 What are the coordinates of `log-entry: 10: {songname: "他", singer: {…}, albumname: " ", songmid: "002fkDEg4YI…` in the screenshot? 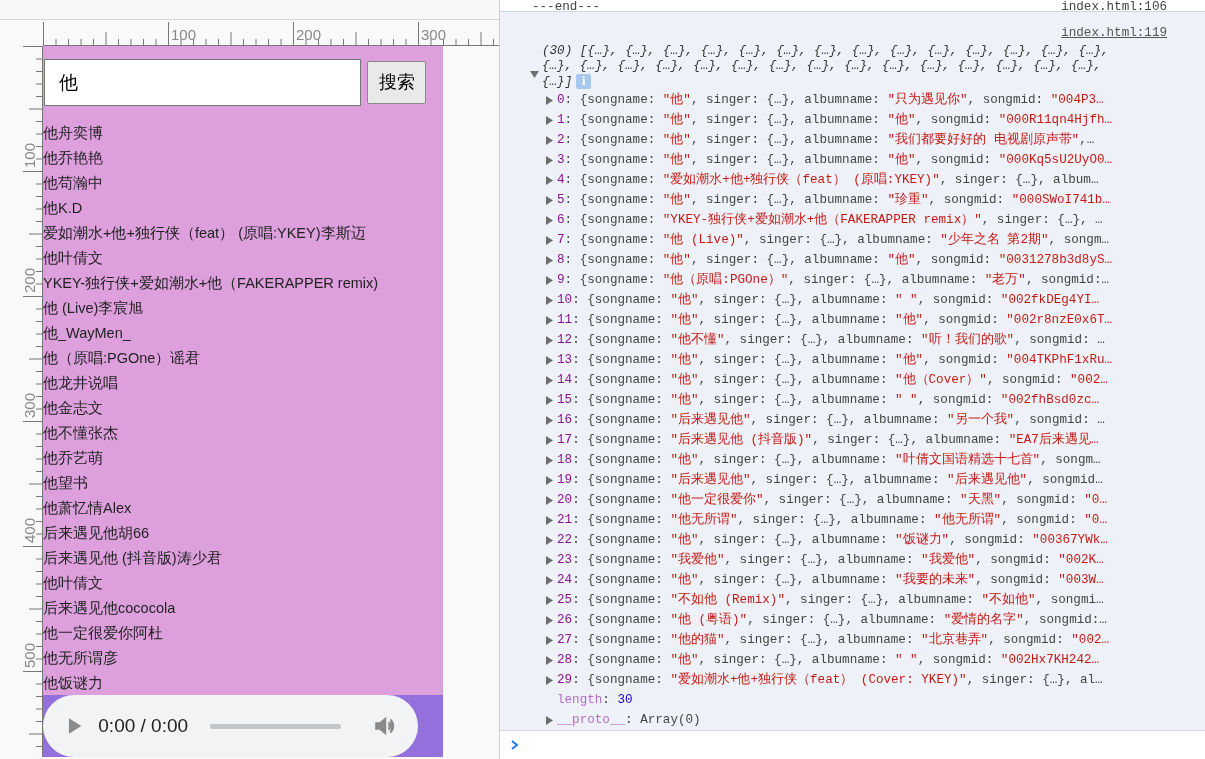 It's located at (828, 300).